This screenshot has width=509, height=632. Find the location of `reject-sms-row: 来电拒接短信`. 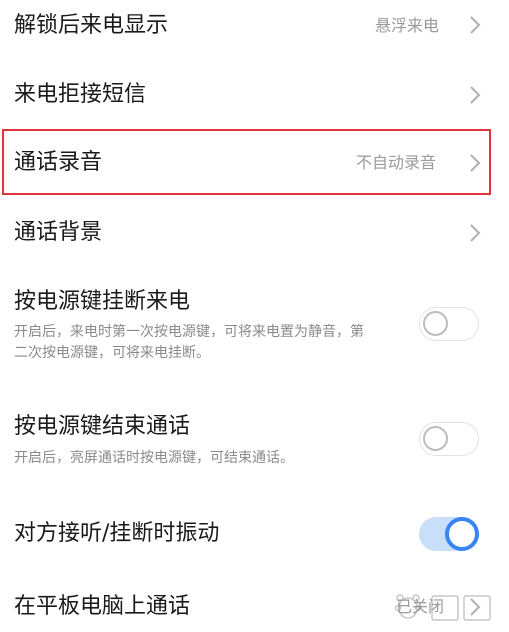

reject-sms-row: 来电拒接短信 is located at coordinates (254, 98).